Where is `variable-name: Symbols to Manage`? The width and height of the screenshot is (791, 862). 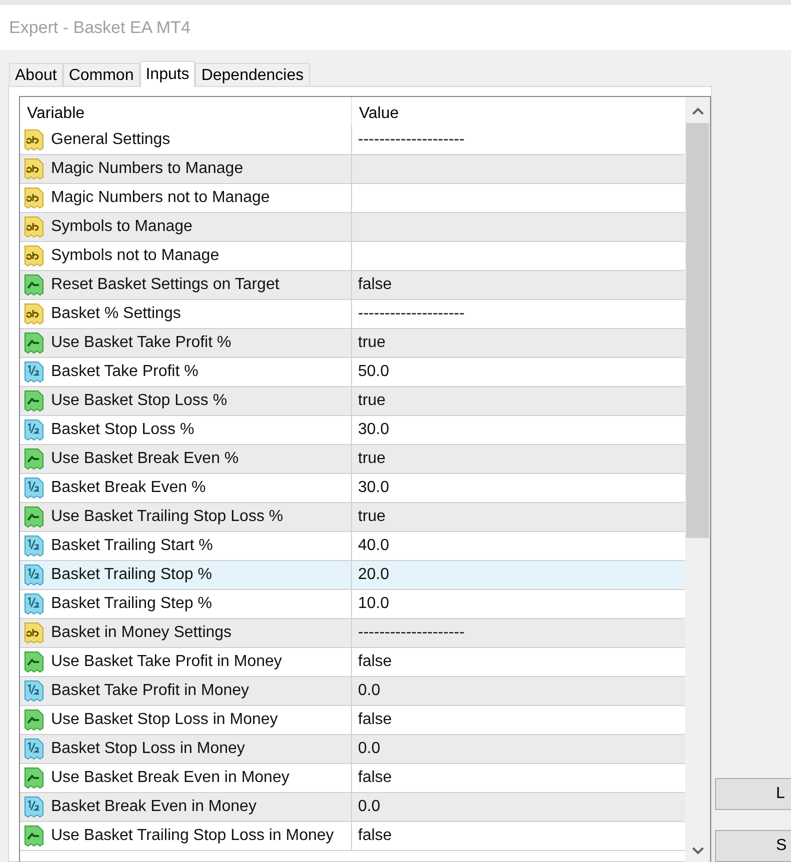 variable-name: Symbols to Manage is located at coordinates (121, 227).